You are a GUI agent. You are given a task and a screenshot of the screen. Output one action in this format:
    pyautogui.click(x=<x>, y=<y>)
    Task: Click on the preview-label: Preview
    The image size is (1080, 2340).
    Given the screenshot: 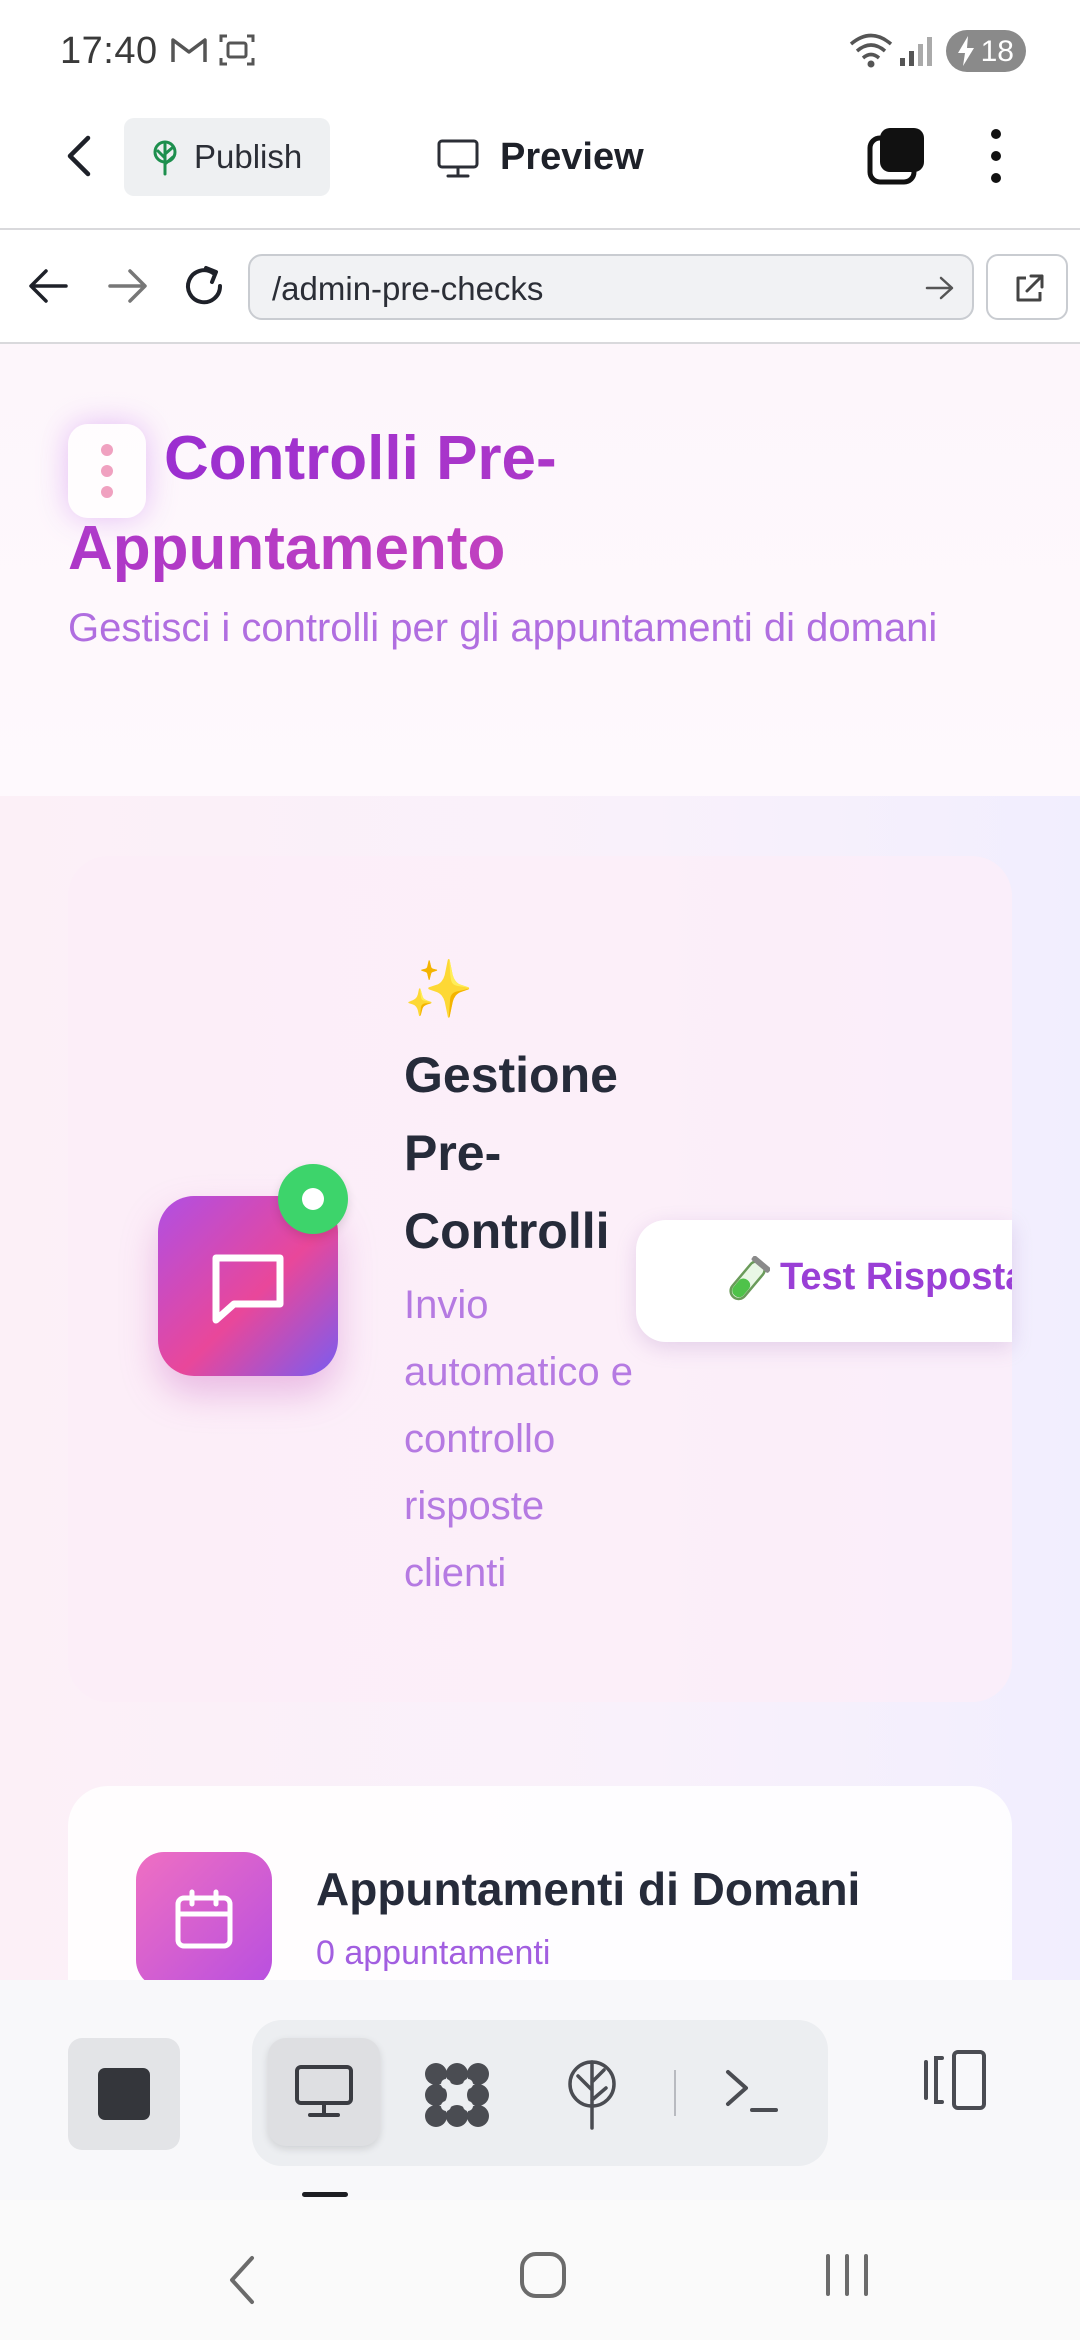 What is the action you would take?
    pyautogui.click(x=572, y=157)
    